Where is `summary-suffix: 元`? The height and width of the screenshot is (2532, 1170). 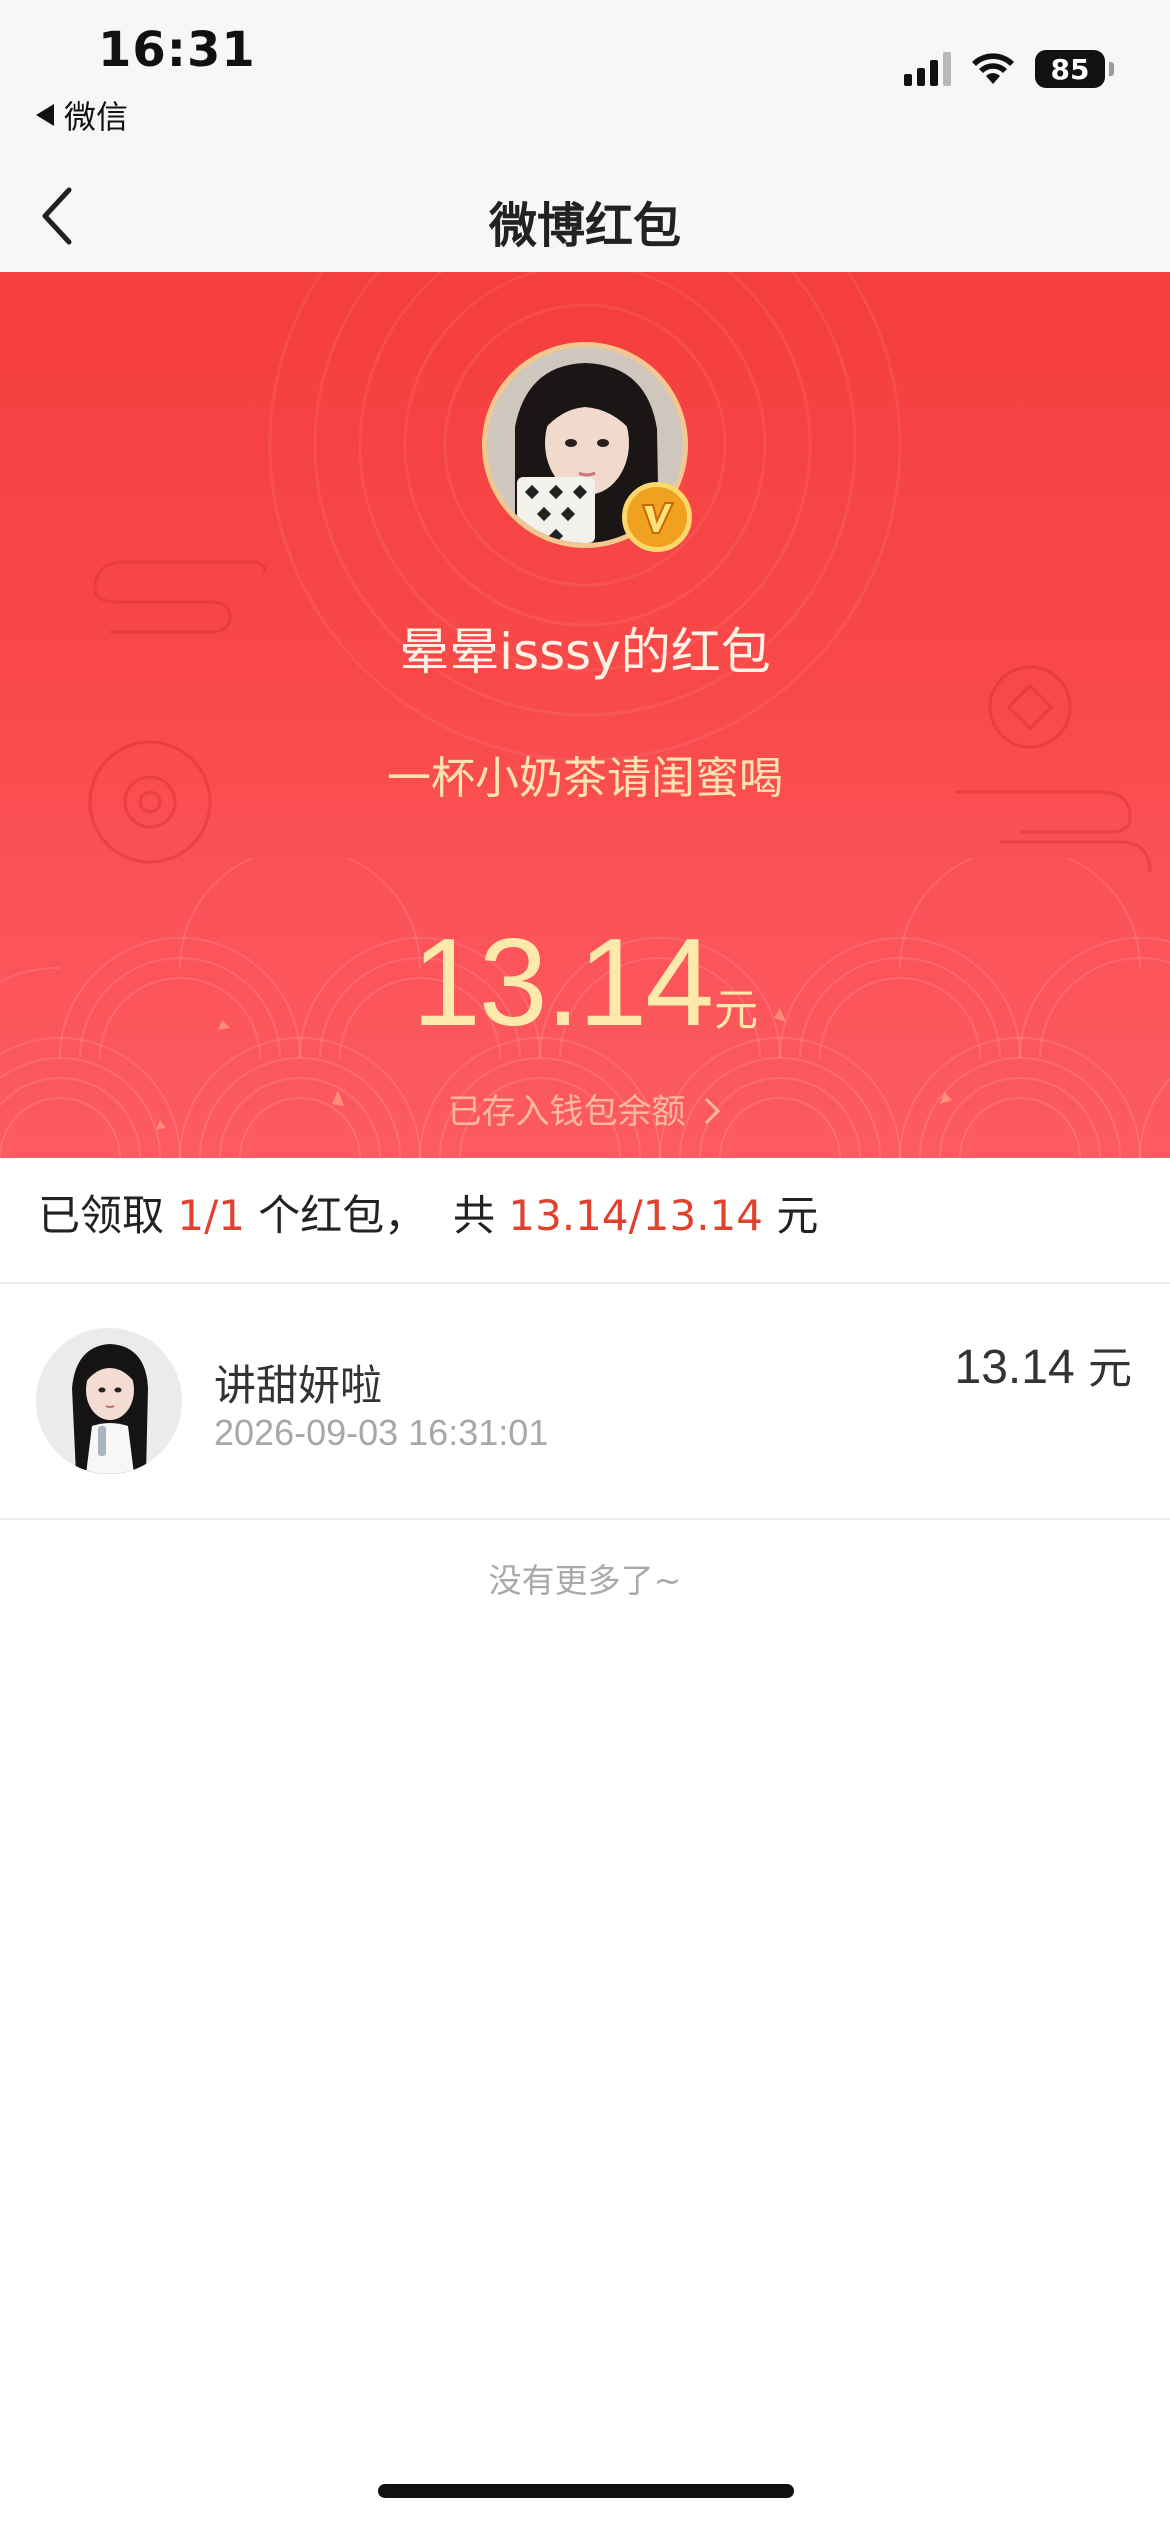
summary-suffix: 元 is located at coordinates (790, 1215).